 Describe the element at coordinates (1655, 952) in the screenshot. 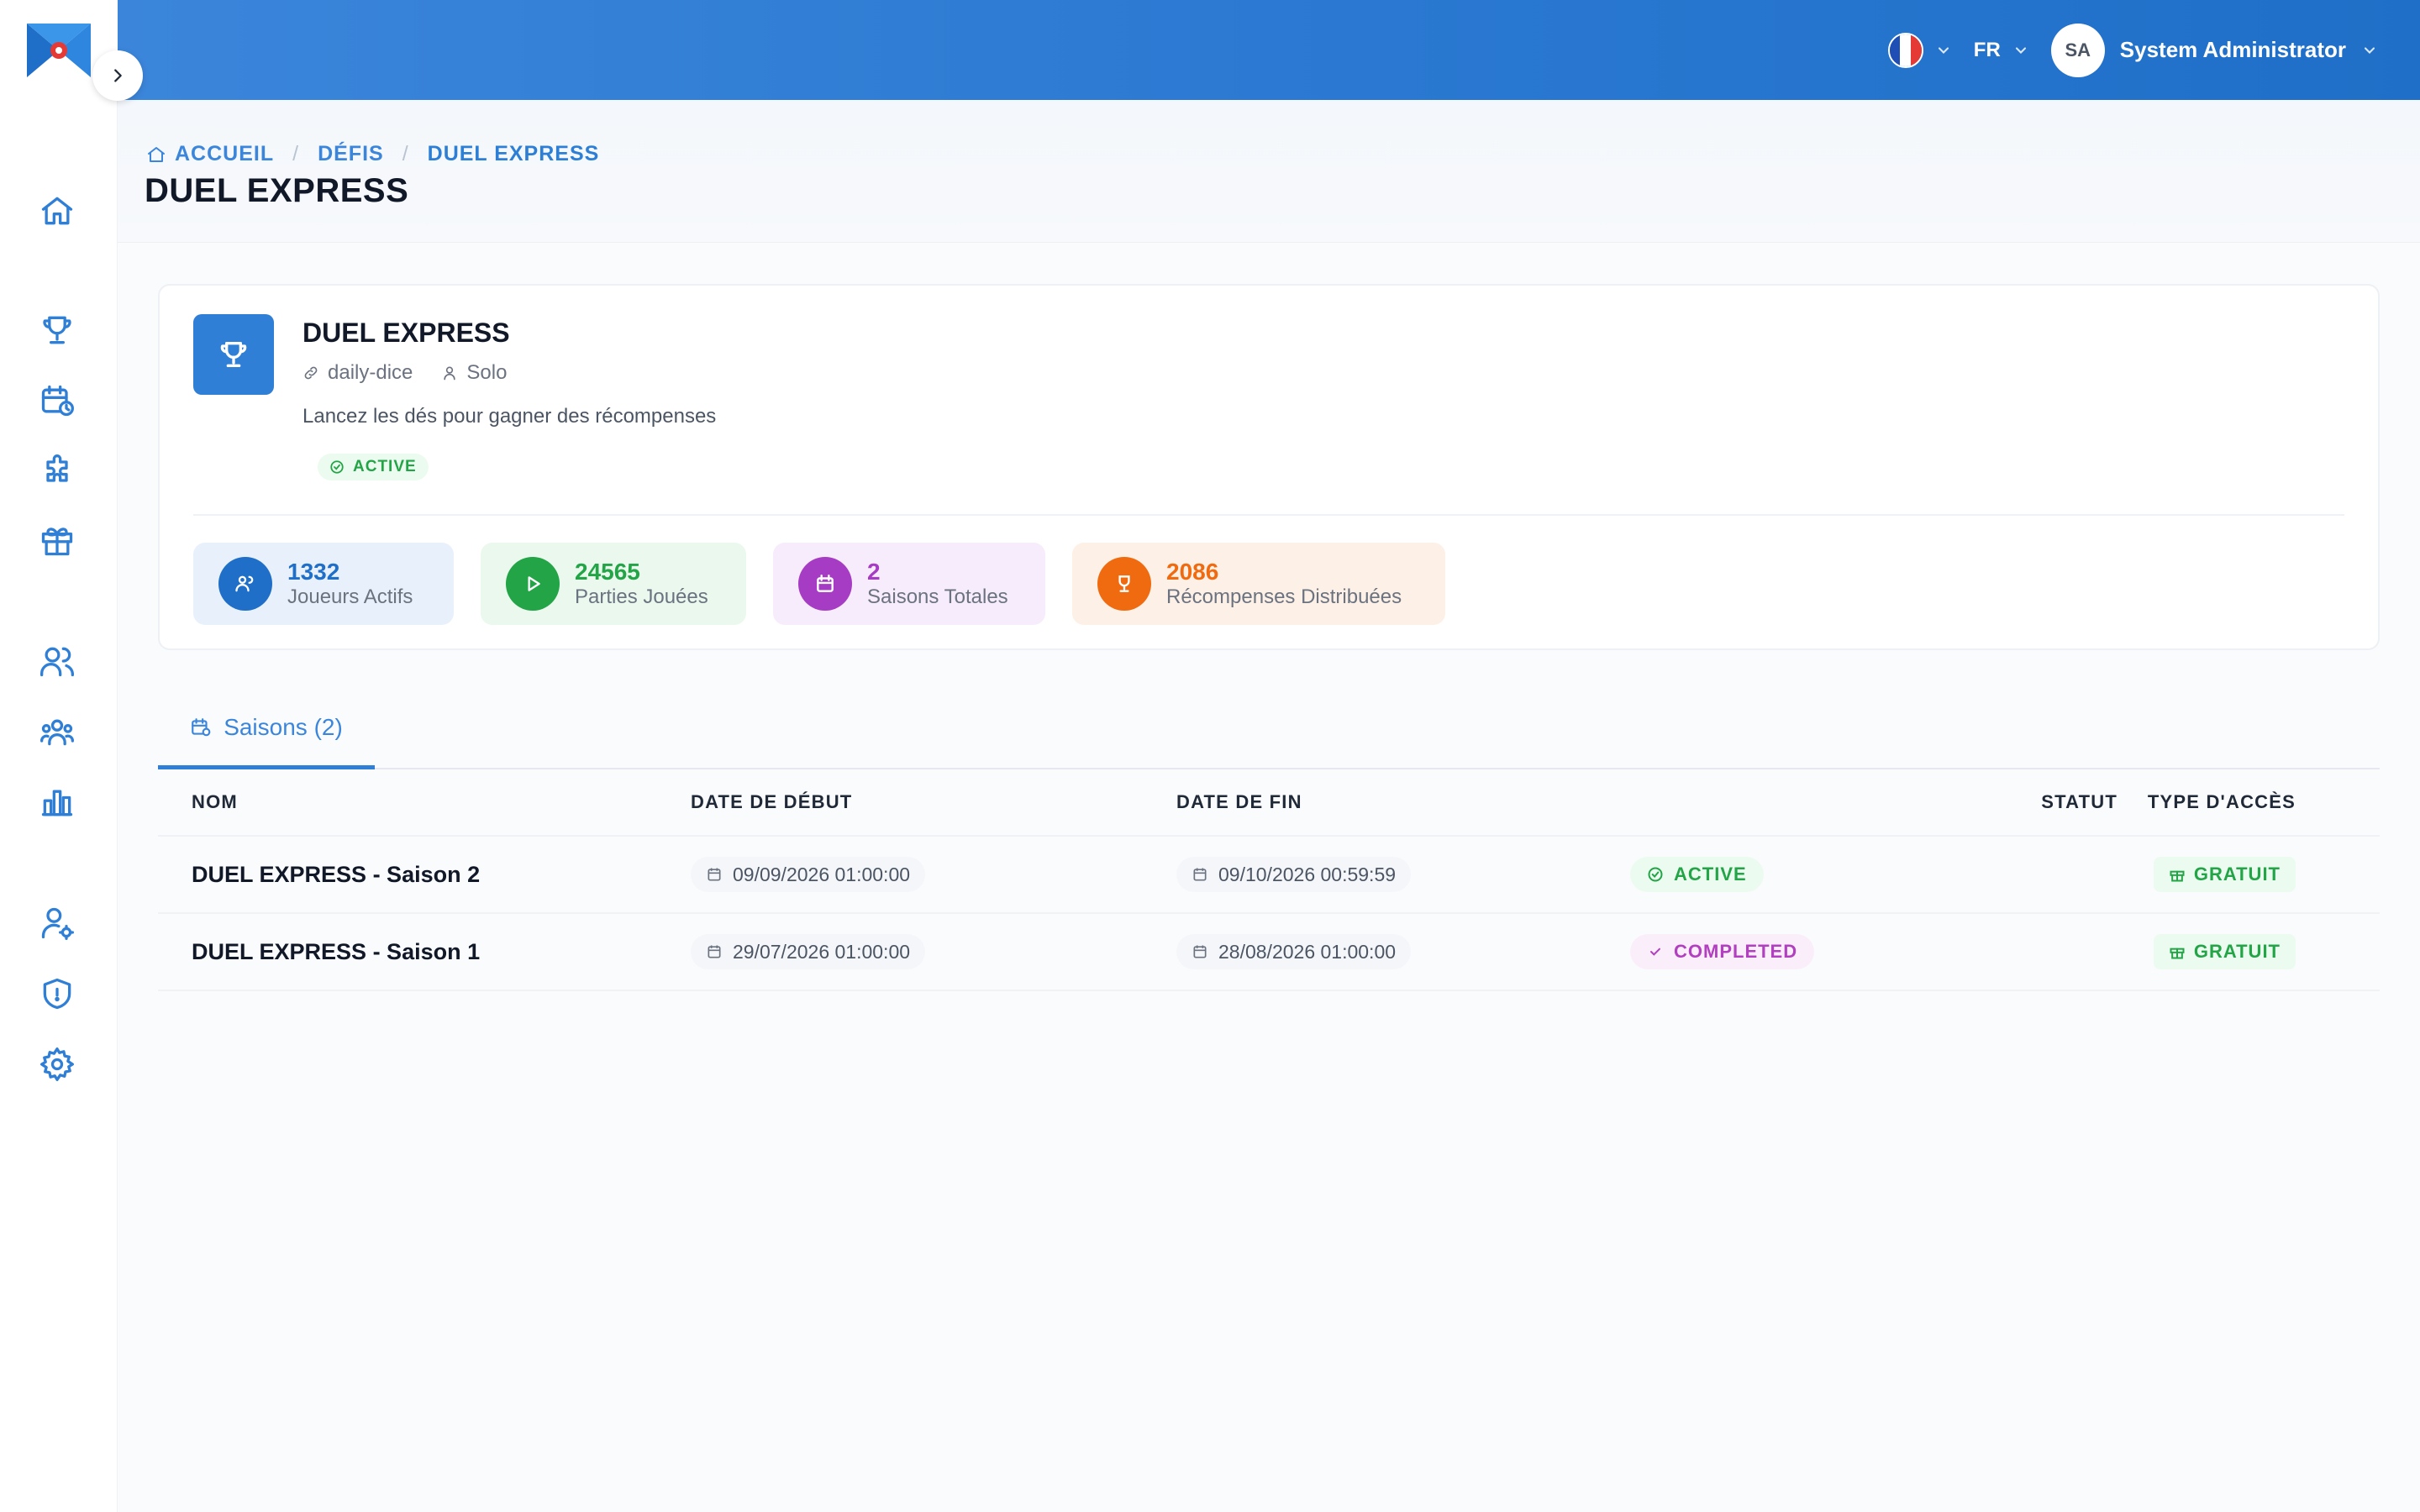

I see `check-icon` at that location.